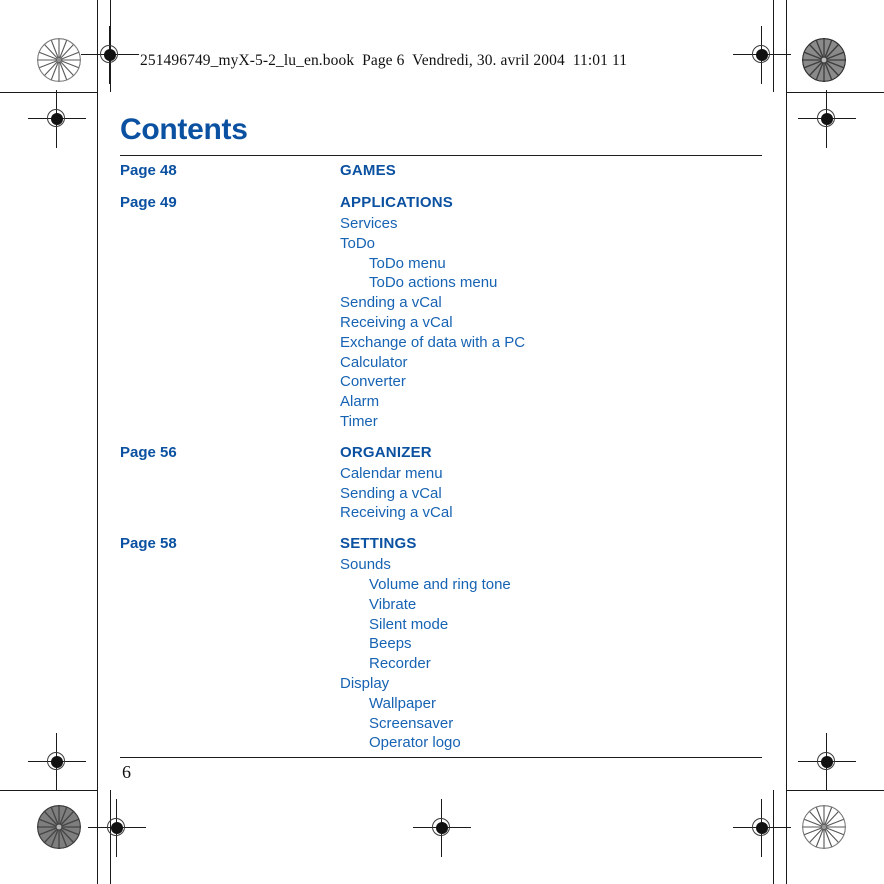 The height and width of the screenshot is (884, 884). I want to click on toc-entry-level-2: Wallpaper, so click(569, 704).